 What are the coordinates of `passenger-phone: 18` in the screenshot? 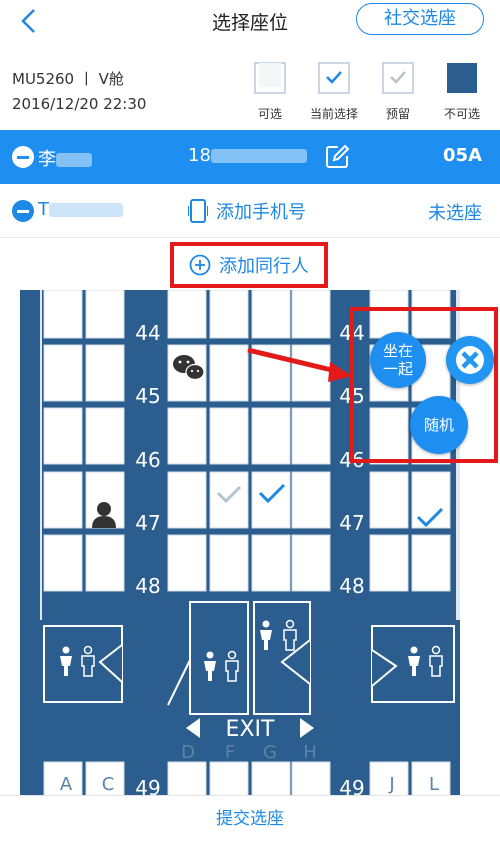 It's located at (247, 155).